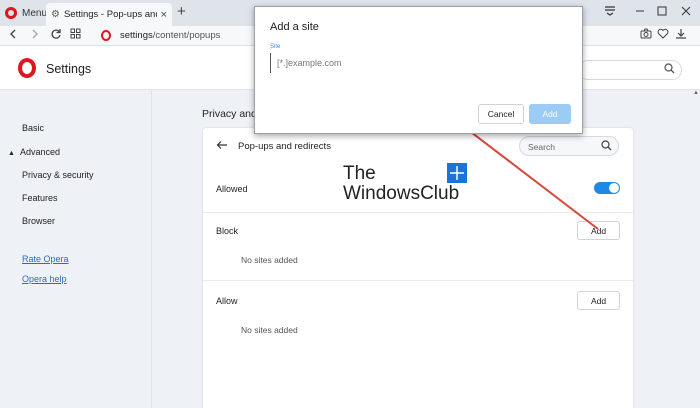  Describe the element at coordinates (69, 69) in the screenshot. I see `page-title: Settings` at that location.